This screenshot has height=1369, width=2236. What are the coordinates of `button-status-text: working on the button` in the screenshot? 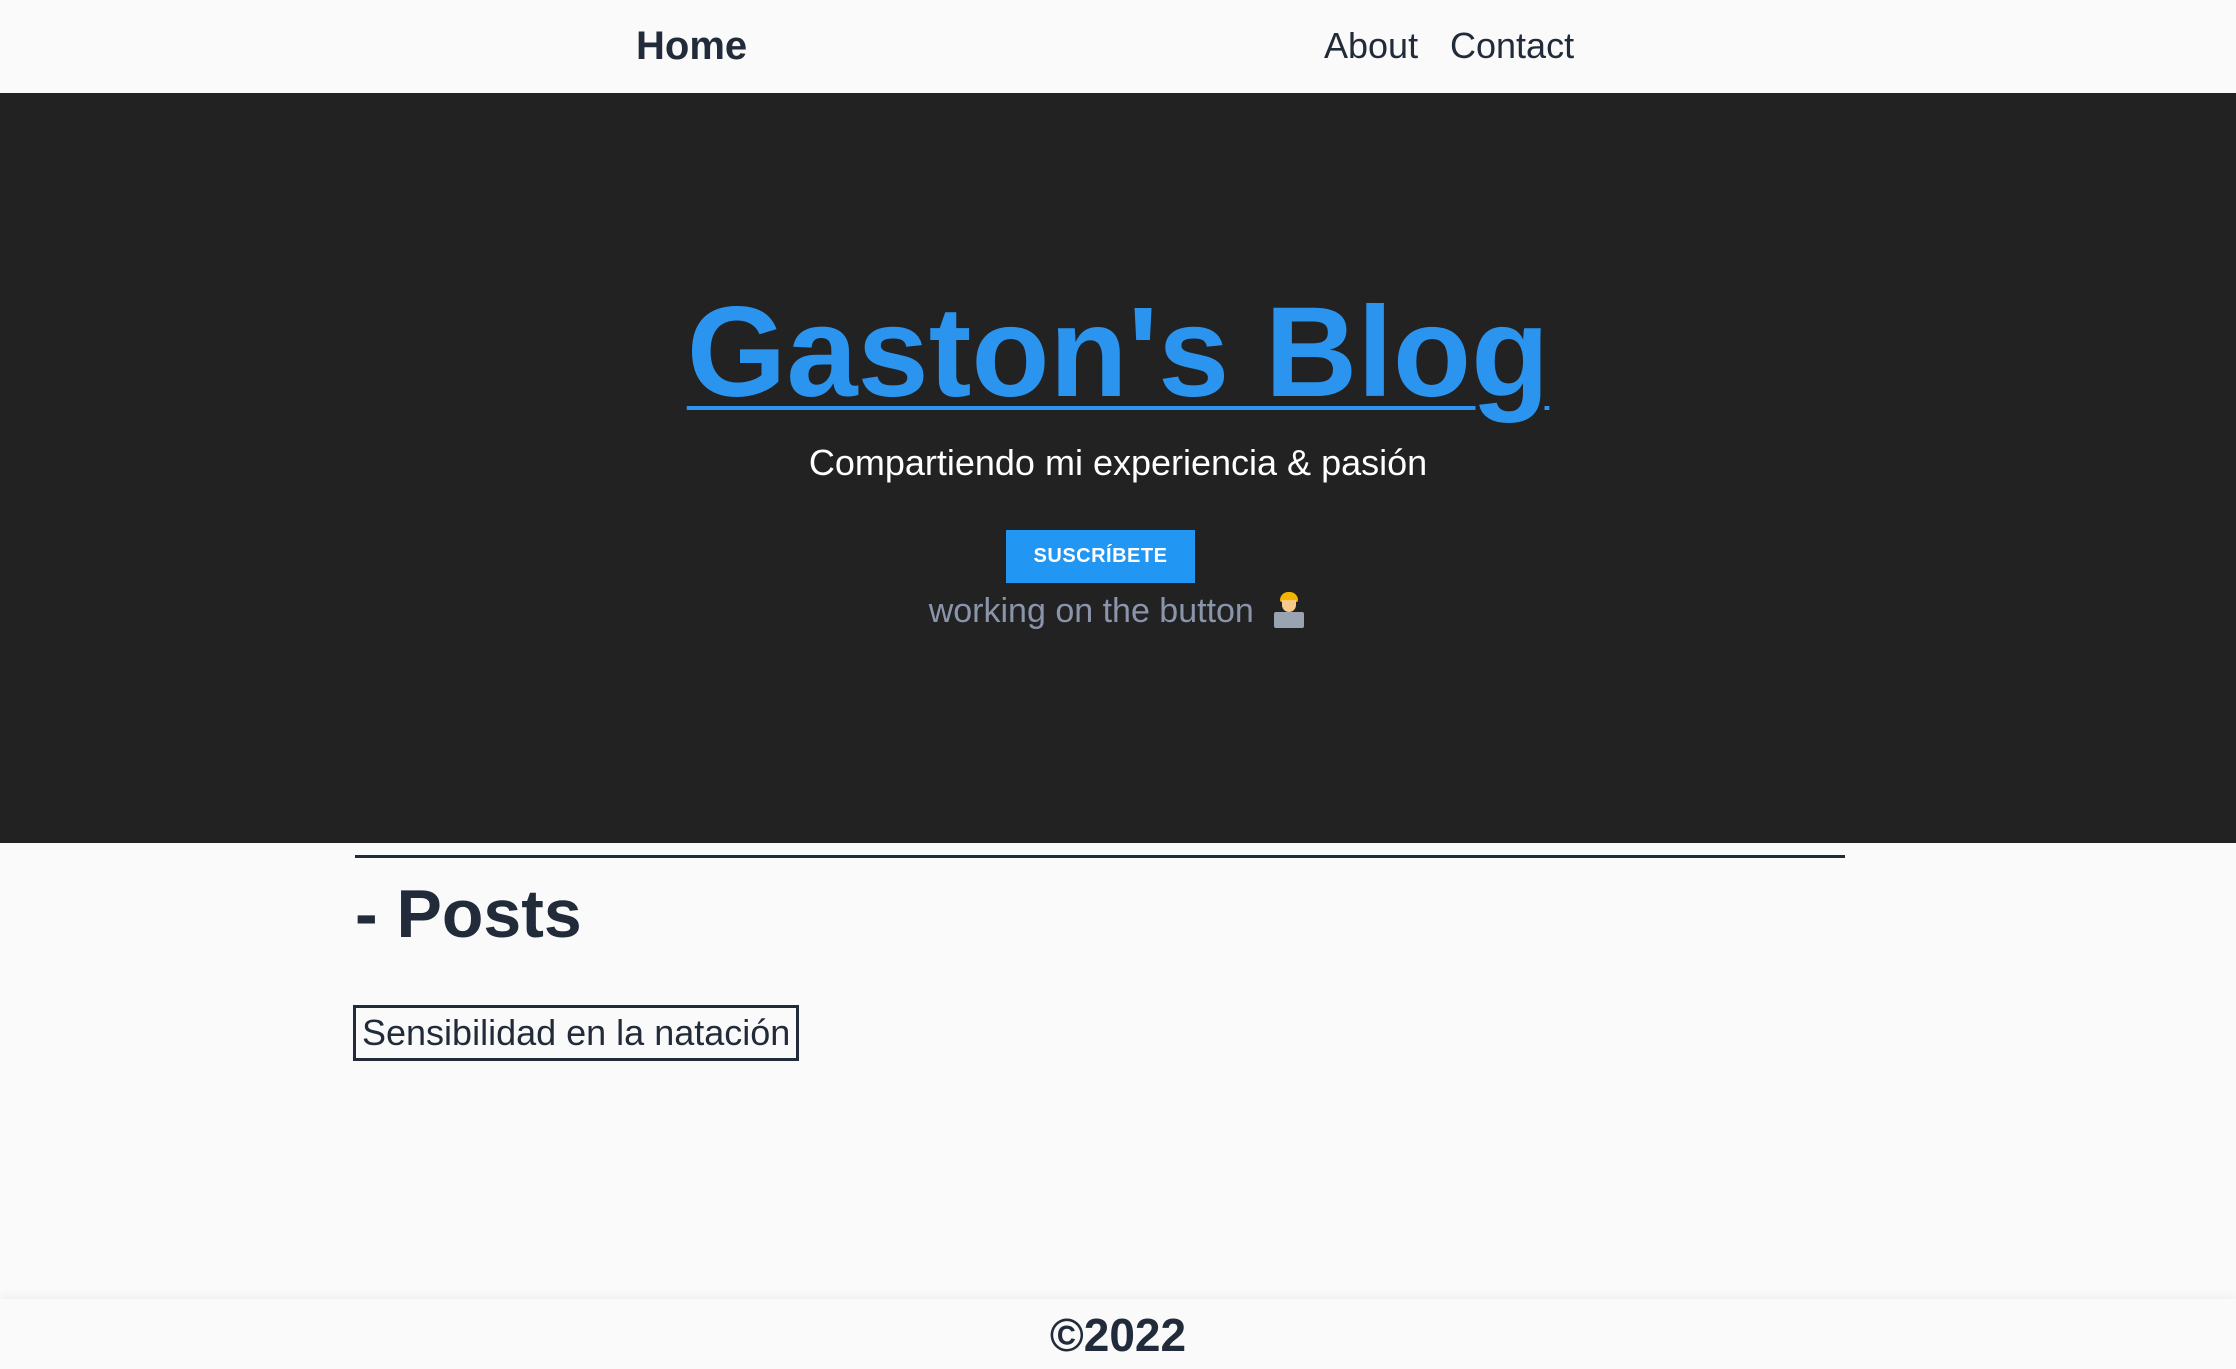 It's located at (1091, 611).